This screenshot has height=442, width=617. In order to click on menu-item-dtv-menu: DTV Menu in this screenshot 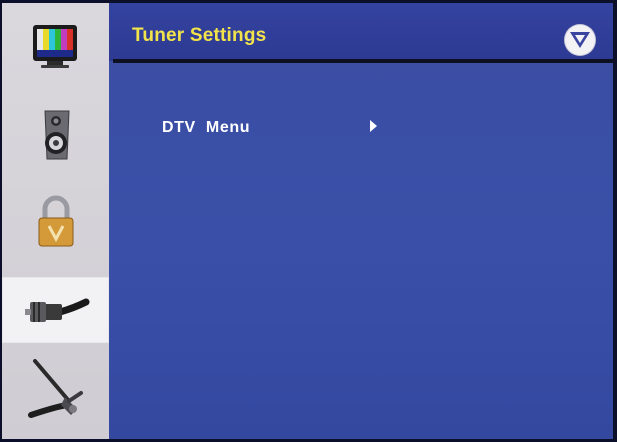, I will do `click(277, 128)`.